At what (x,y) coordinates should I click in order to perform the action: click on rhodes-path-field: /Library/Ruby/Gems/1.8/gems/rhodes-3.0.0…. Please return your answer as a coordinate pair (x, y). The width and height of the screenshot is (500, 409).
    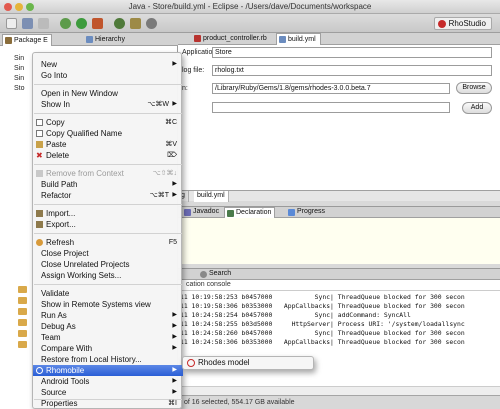
    Looking at the image, I should click on (331, 88).